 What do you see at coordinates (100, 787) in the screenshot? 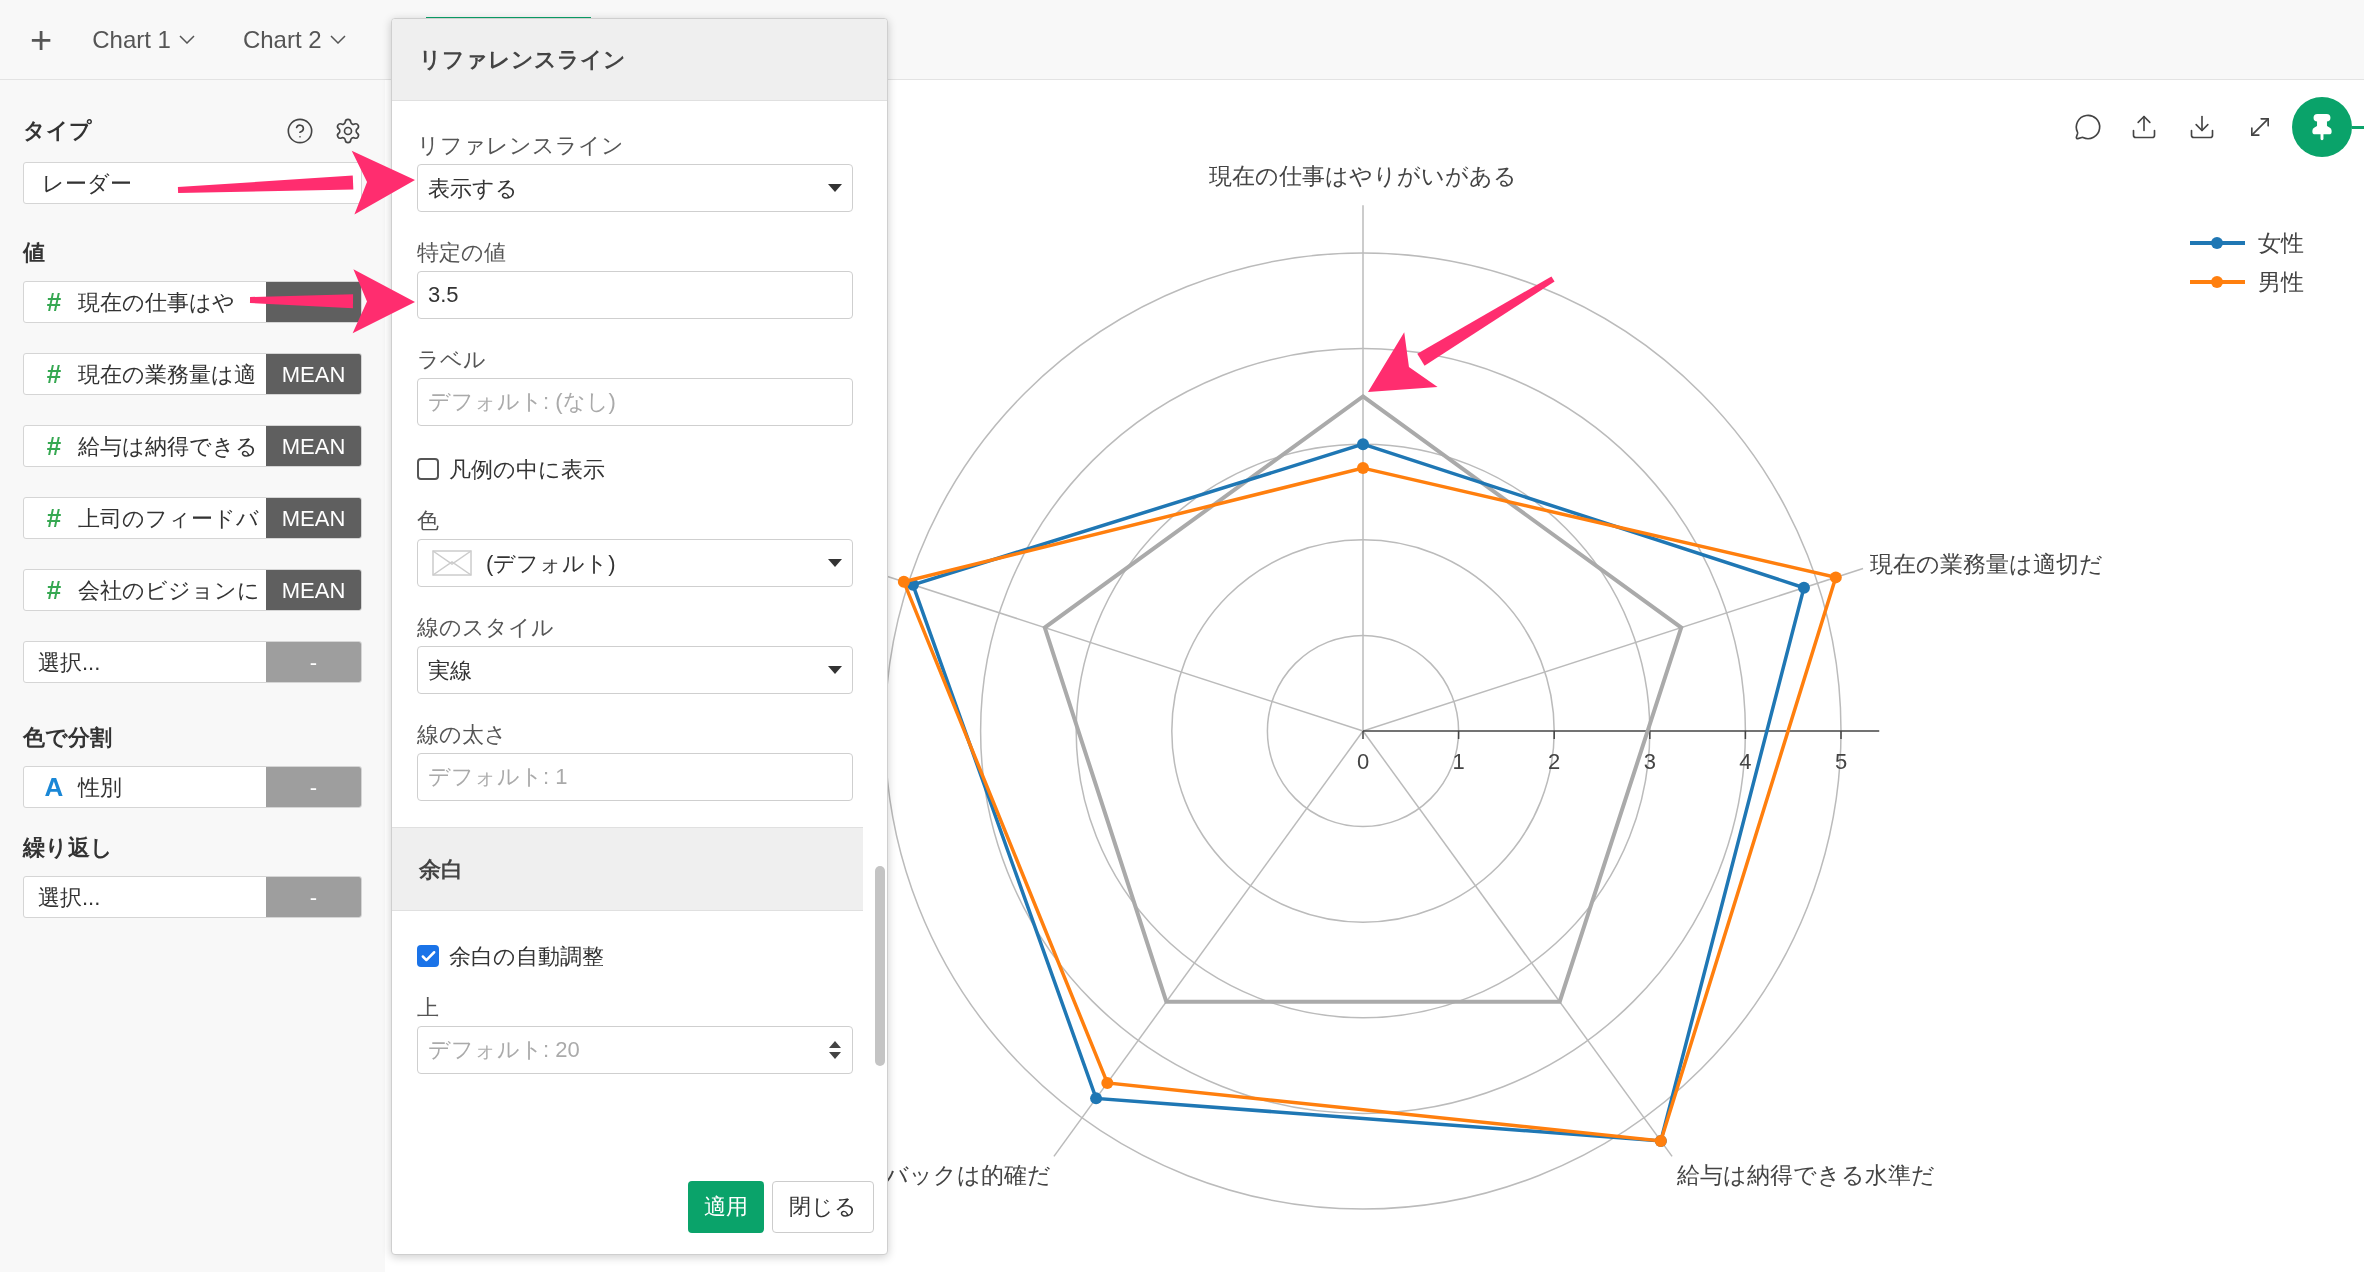
I see `field-label: 性別` at bounding box center [100, 787].